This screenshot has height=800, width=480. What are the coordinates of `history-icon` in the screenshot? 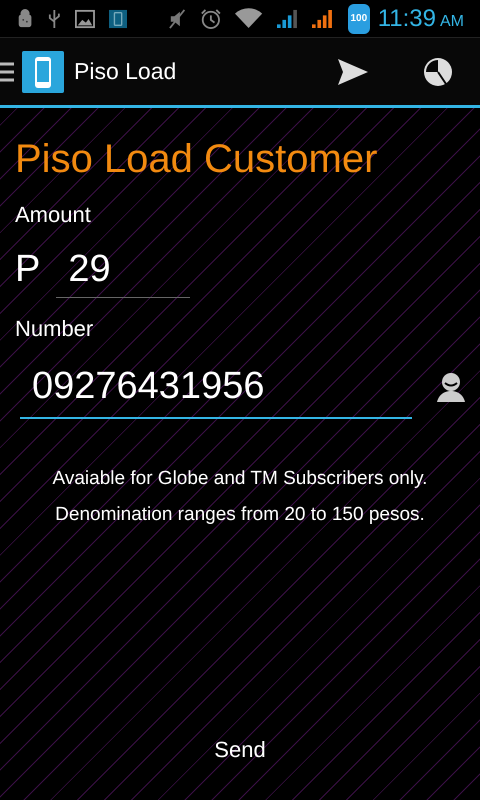 It's located at (438, 72).